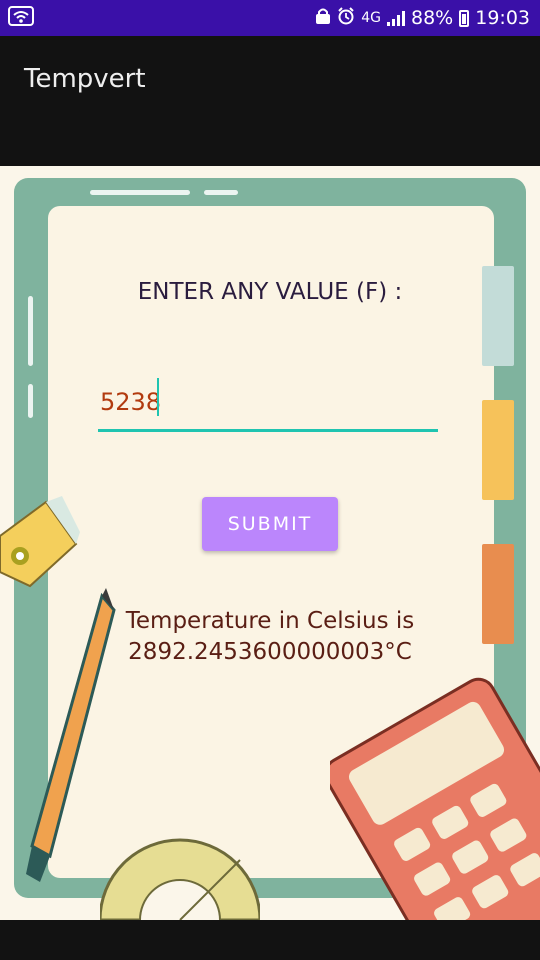 This screenshot has width=540, height=960. I want to click on battery-percent: 88%, so click(432, 18).